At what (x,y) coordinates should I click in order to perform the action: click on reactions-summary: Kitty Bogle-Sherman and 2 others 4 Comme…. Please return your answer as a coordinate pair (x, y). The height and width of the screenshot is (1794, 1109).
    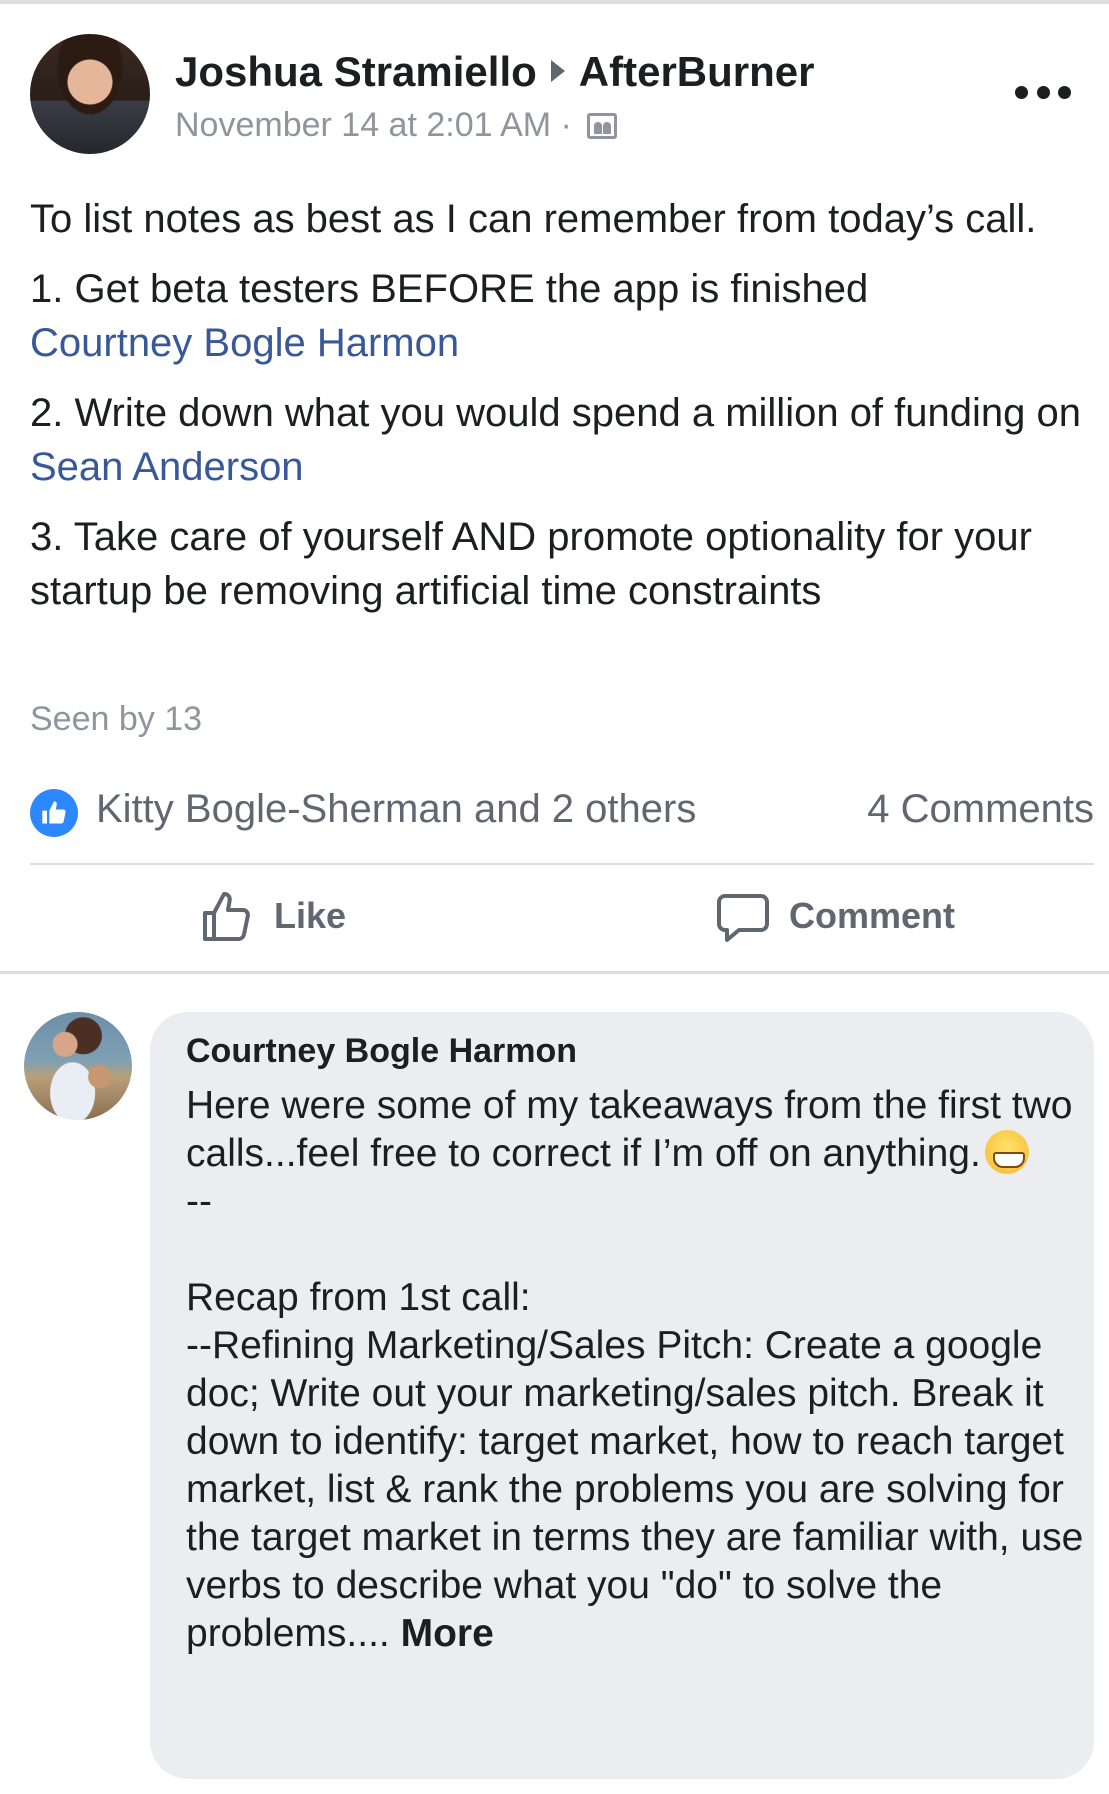
    Looking at the image, I should click on (562, 813).